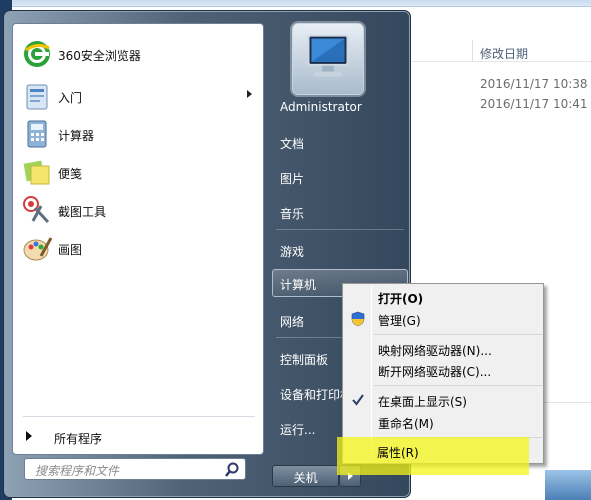 Image resolution: width=591 pixels, height=500 pixels. Describe the element at coordinates (36, 210) in the screenshot. I see `snipping-tool-icon` at that location.